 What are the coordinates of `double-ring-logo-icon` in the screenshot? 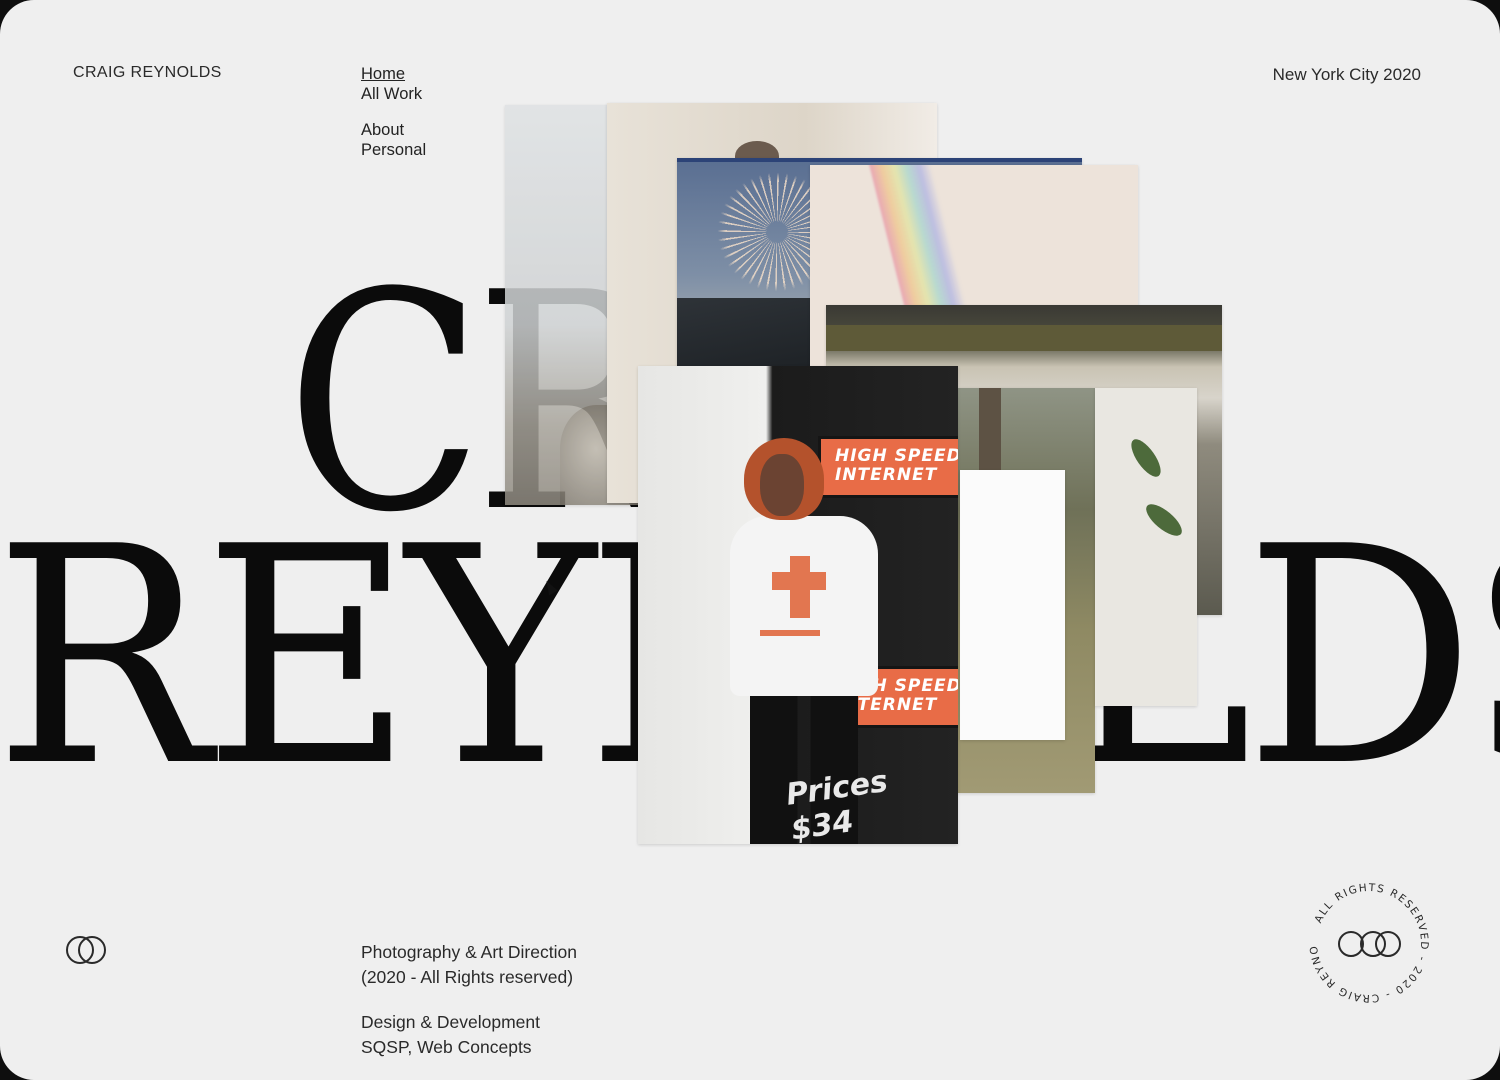 It's located at (87, 950).